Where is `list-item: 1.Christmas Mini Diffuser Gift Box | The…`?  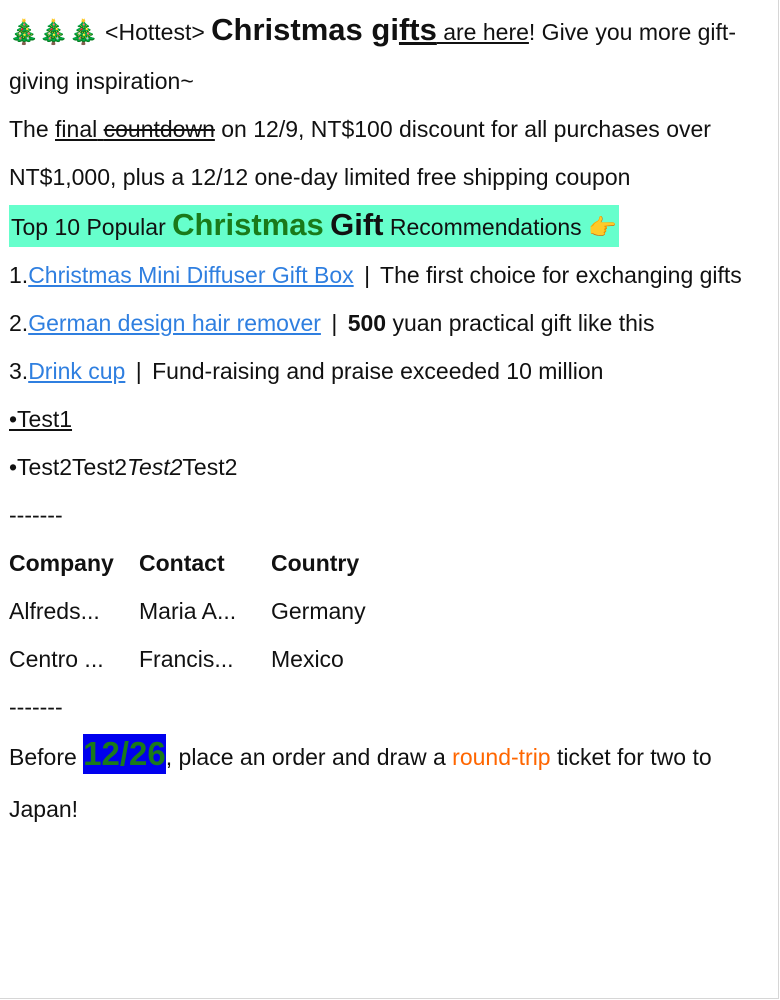 list-item: 1.Christmas Mini Diffuser Gift Box | The… is located at coordinates (390, 275).